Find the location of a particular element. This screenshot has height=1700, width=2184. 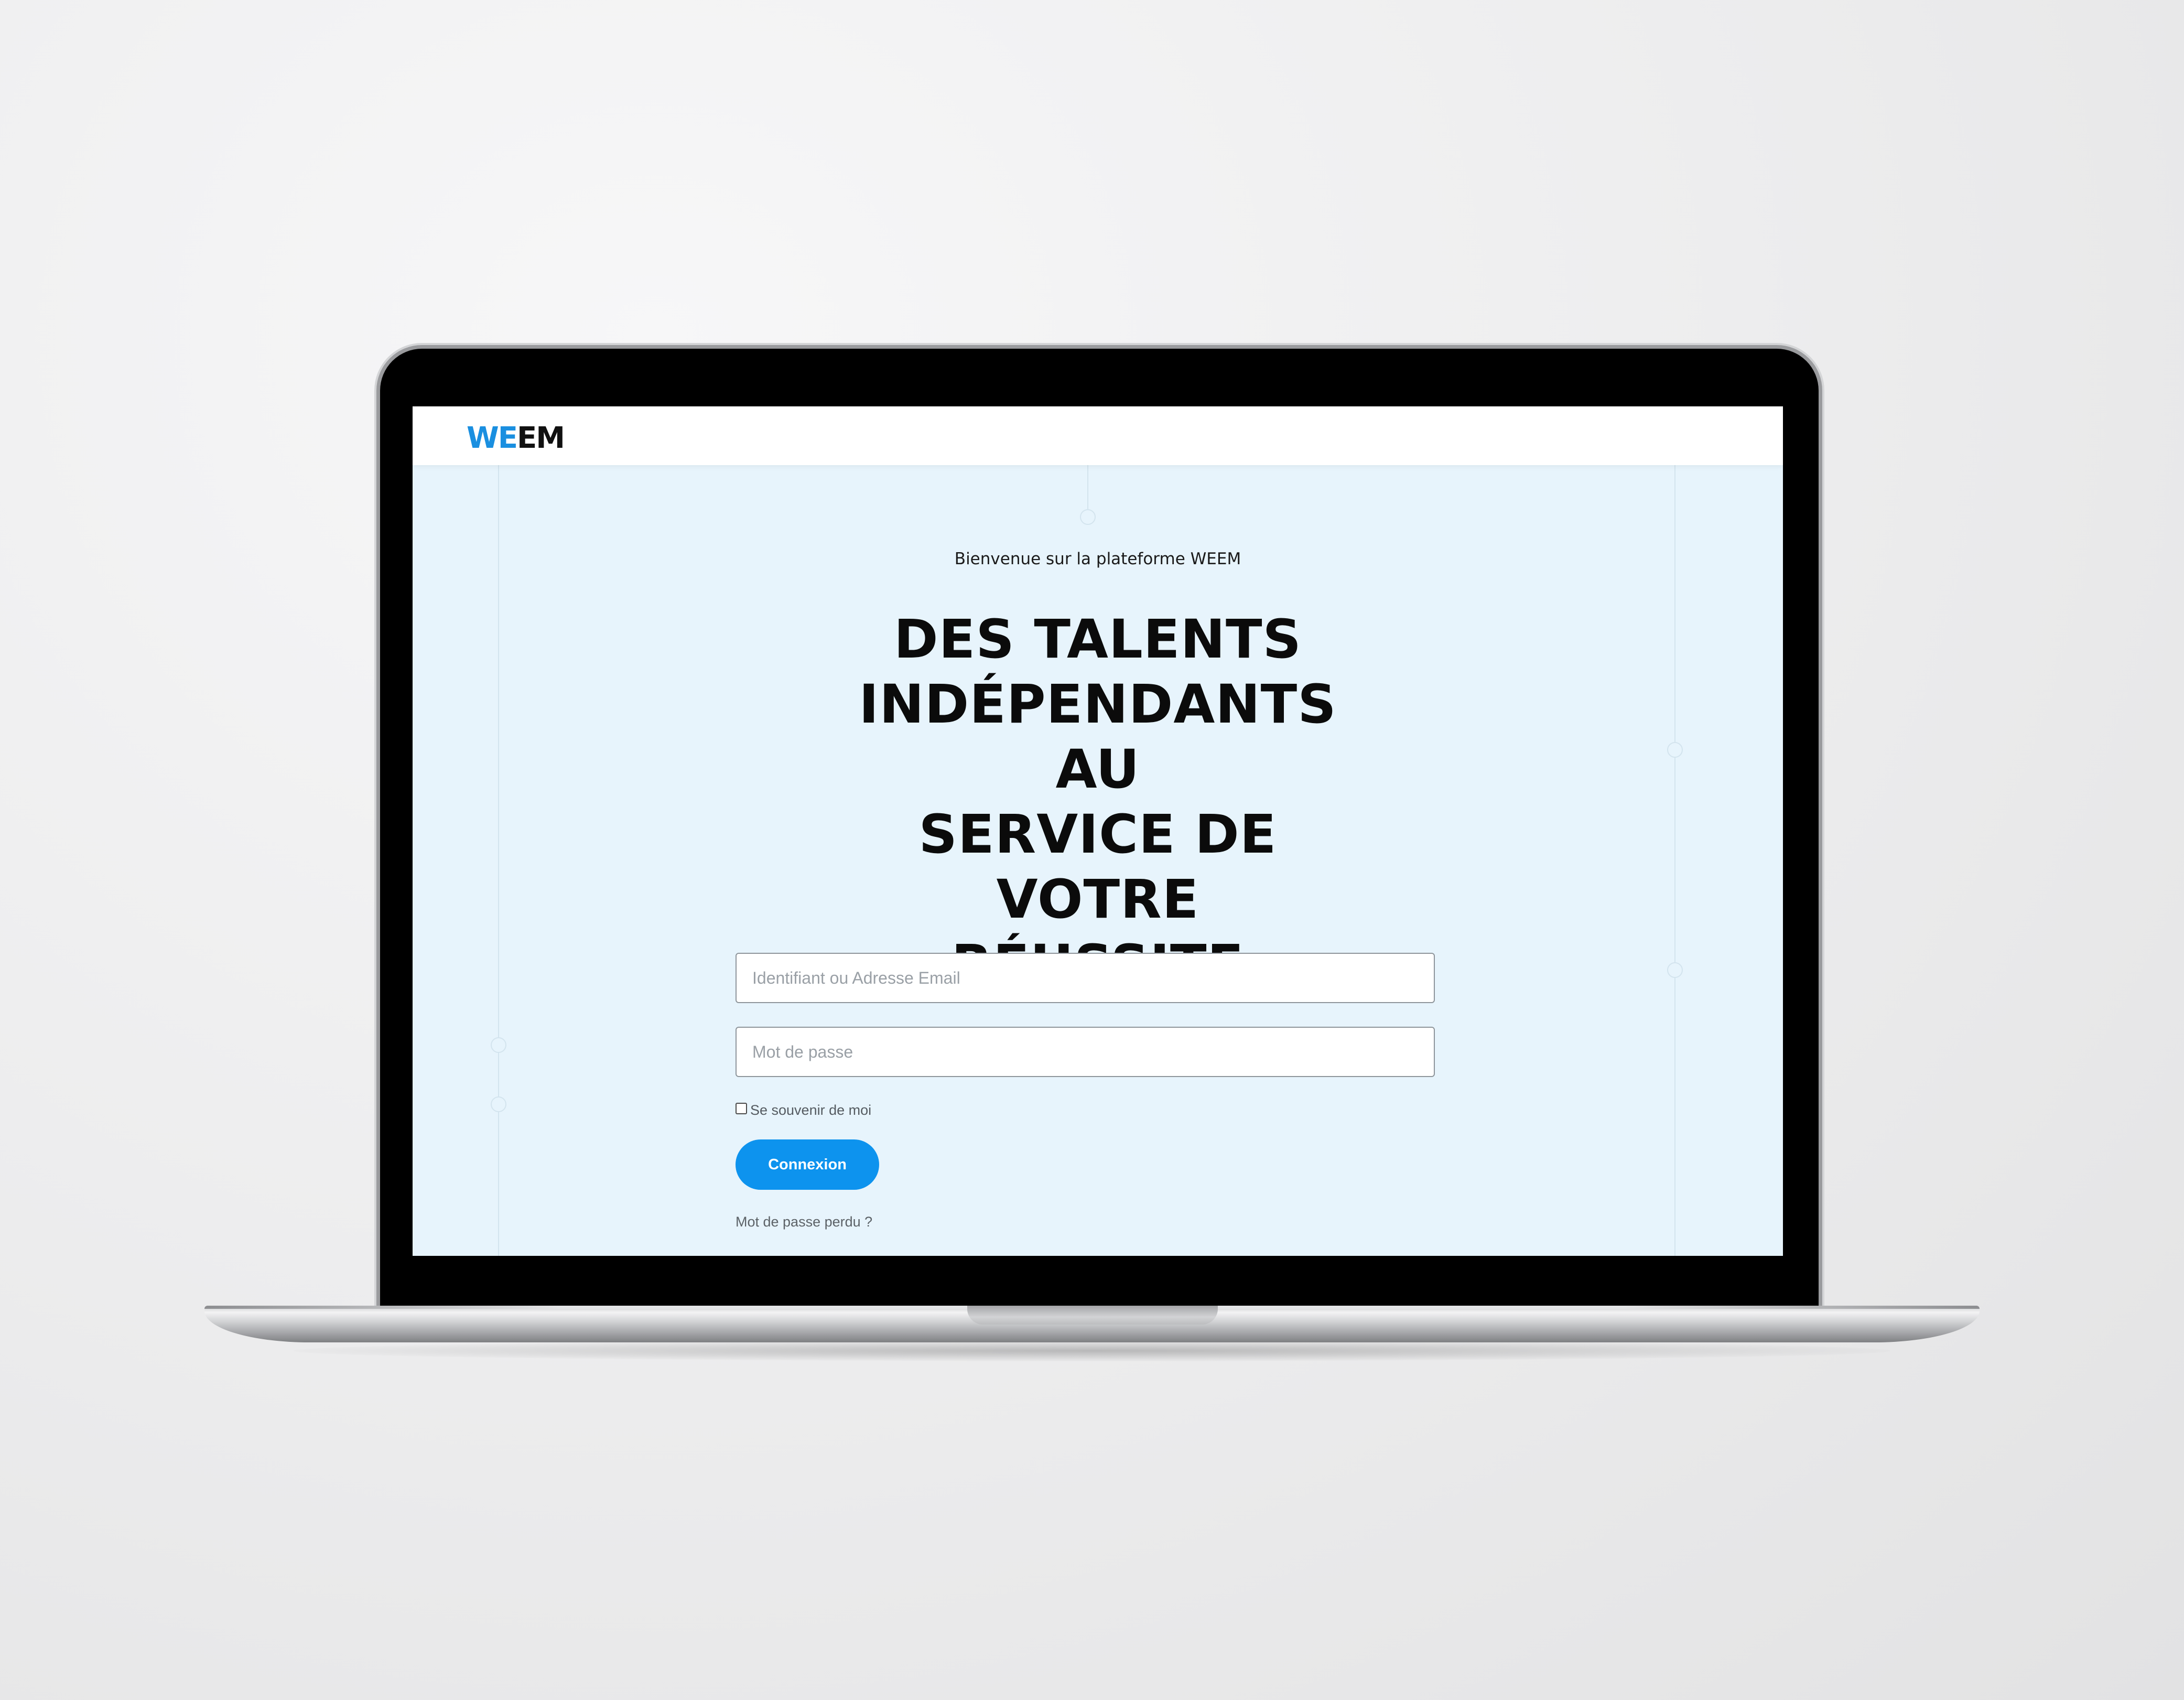

welcome-text: Bienvenue sur la plateforme WEEM is located at coordinates (1097, 559).